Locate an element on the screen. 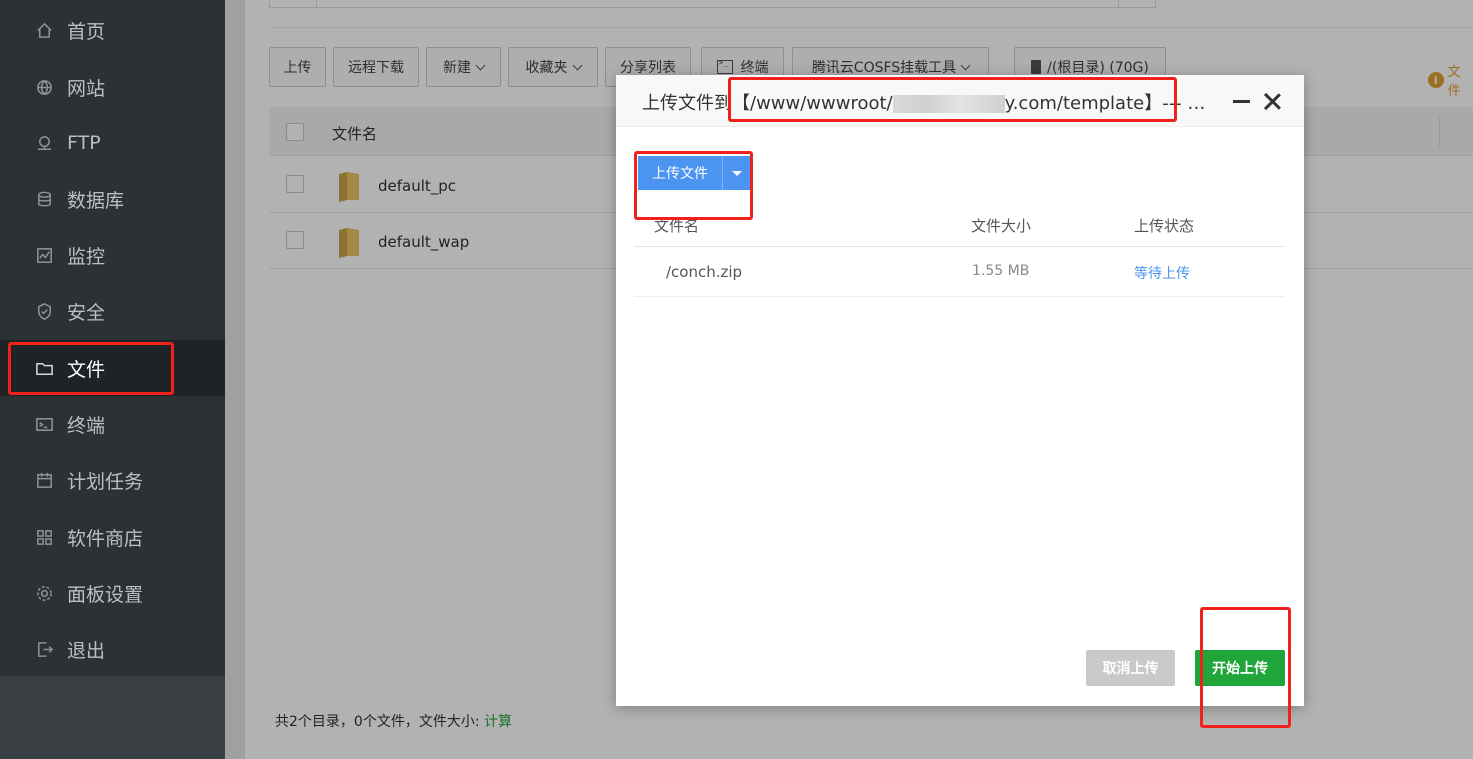 This screenshot has height=759, width=1473. sidebar-item-security: 安全 is located at coordinates (112, 311).